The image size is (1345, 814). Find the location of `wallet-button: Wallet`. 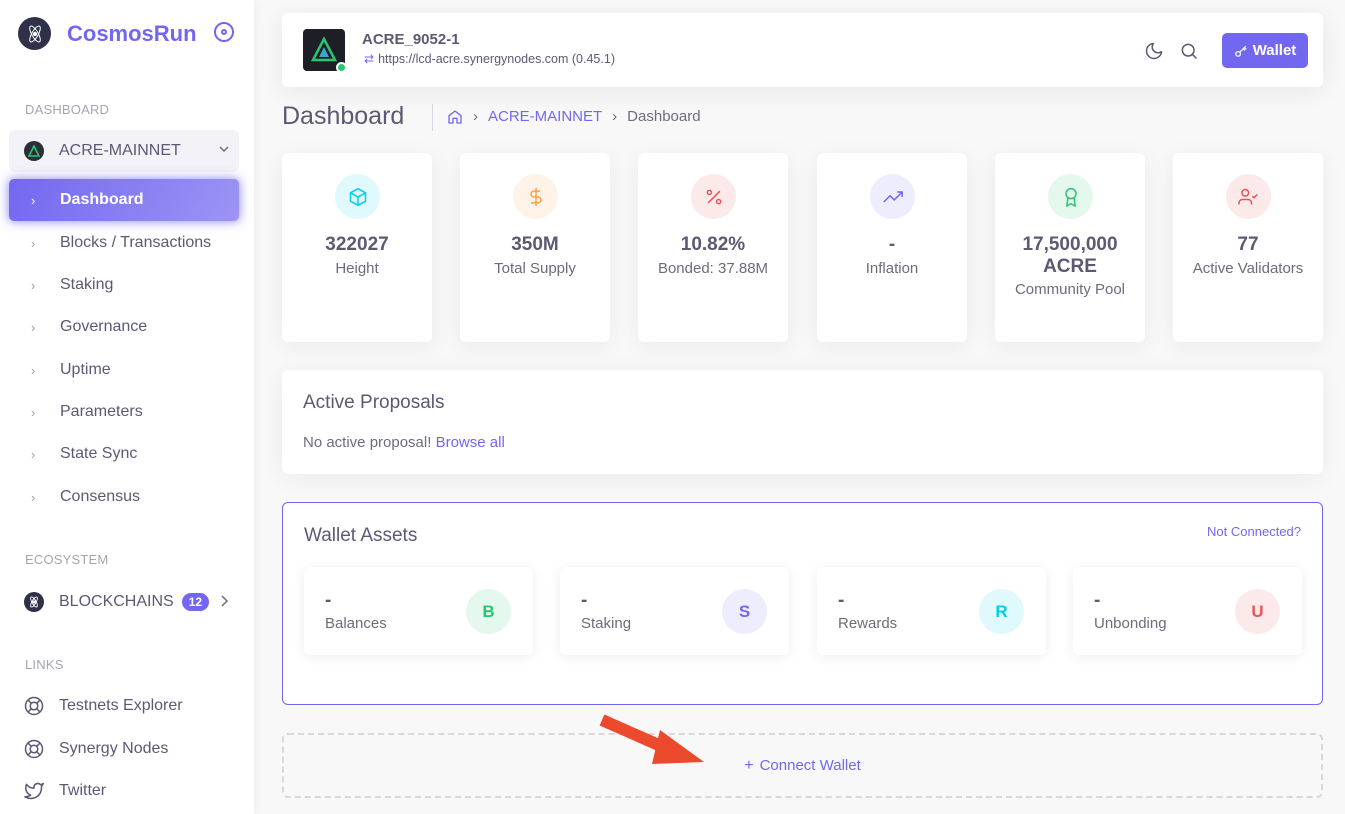

wallet-button: Wallet is located at coordinates (1265, 50).